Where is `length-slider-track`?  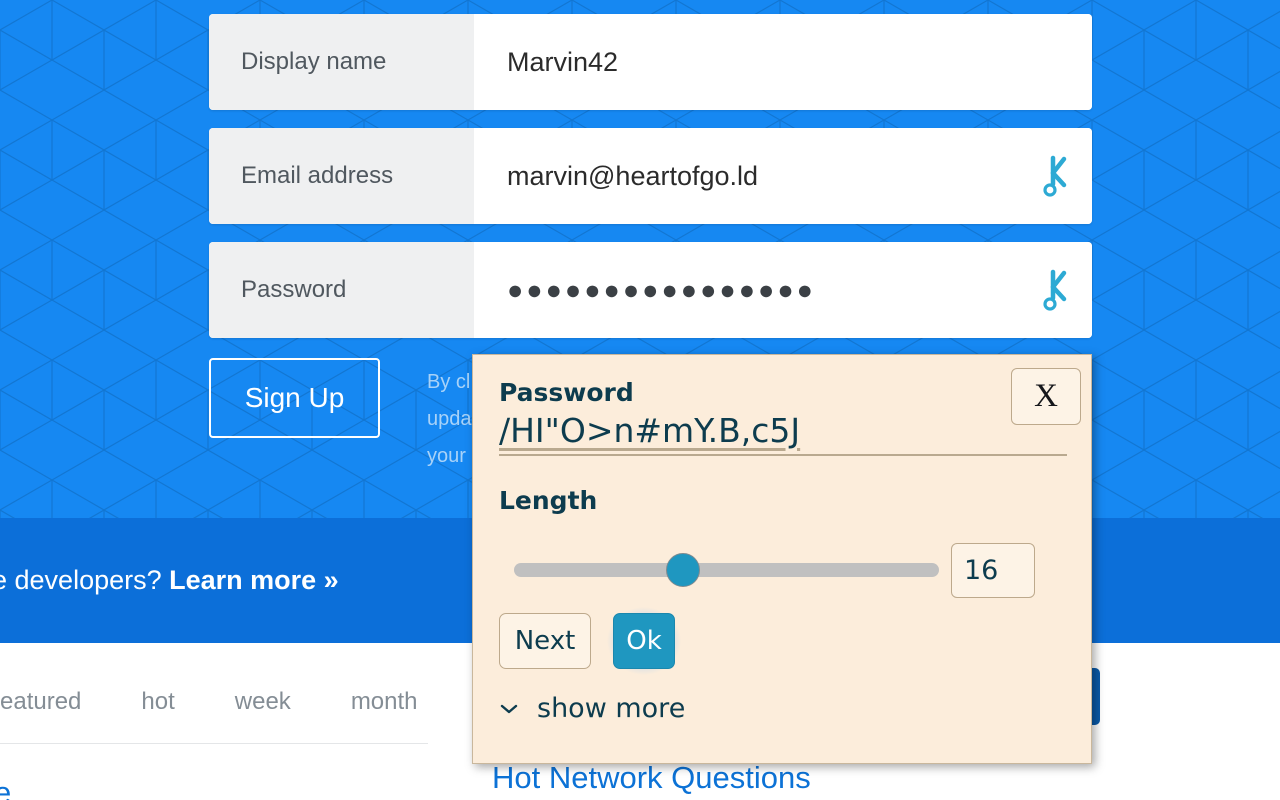
length-slider-track is located at coordinates (726, 570).